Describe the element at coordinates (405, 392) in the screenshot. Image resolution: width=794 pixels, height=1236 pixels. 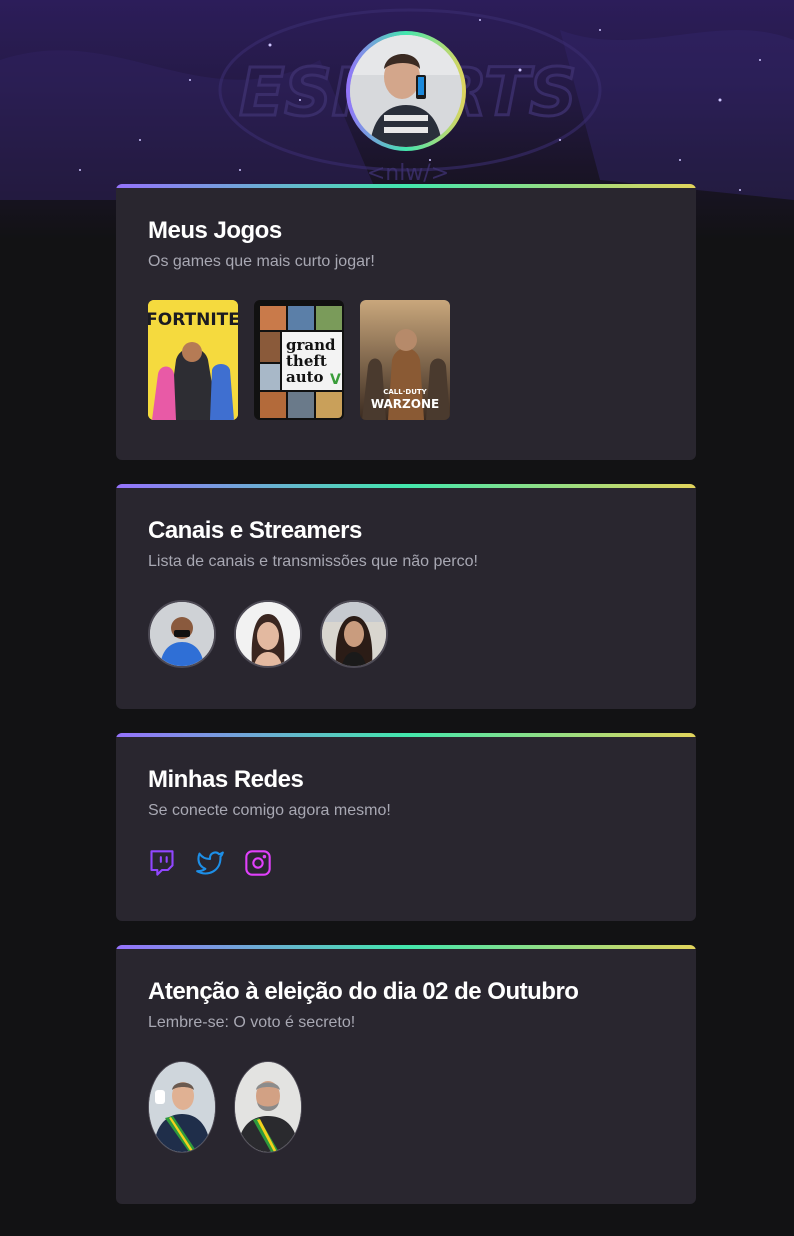
I see `svg-text: CALL·DUTY` at that location.